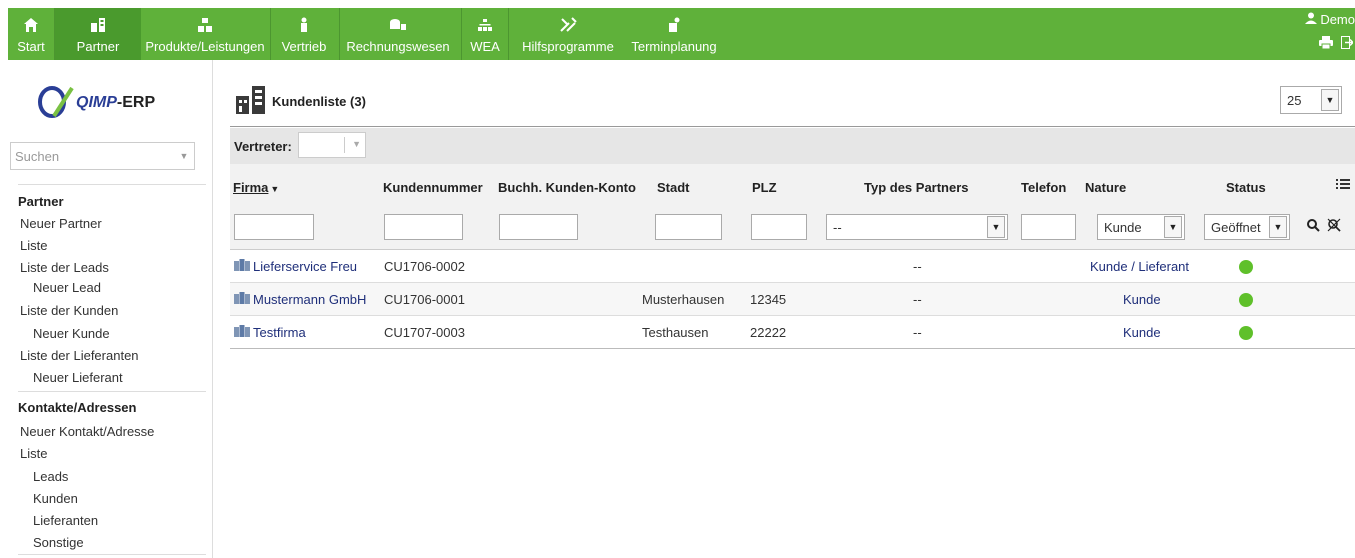 The image size is (1355, 558). Describe the element at coordinates (1313, 227) in the screenshot. I see `search-icon` at that location.